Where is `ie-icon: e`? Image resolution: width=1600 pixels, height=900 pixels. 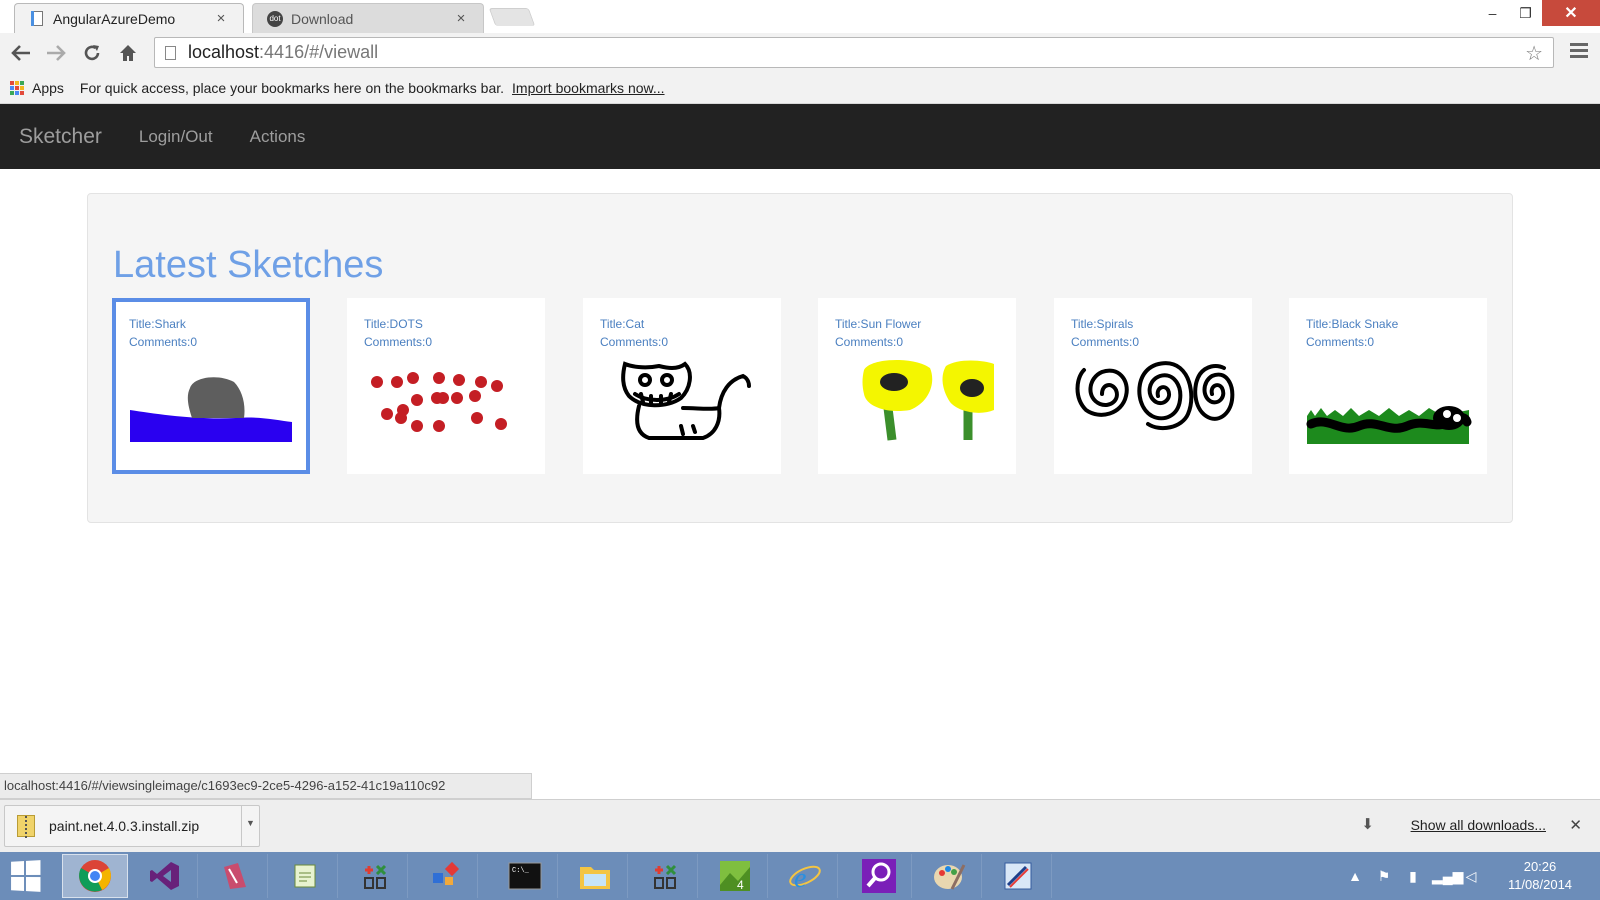
ie-icon: e is located at coordinates (805, 876).